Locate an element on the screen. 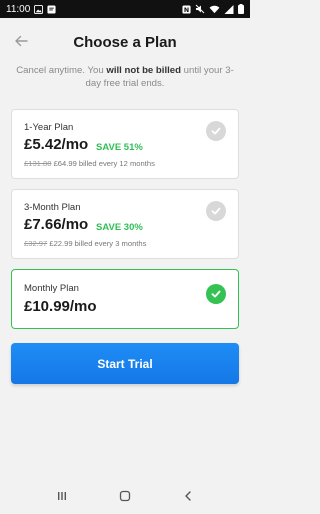 The image size is (320, 514). message-icon is located at coordinates (51, 9).